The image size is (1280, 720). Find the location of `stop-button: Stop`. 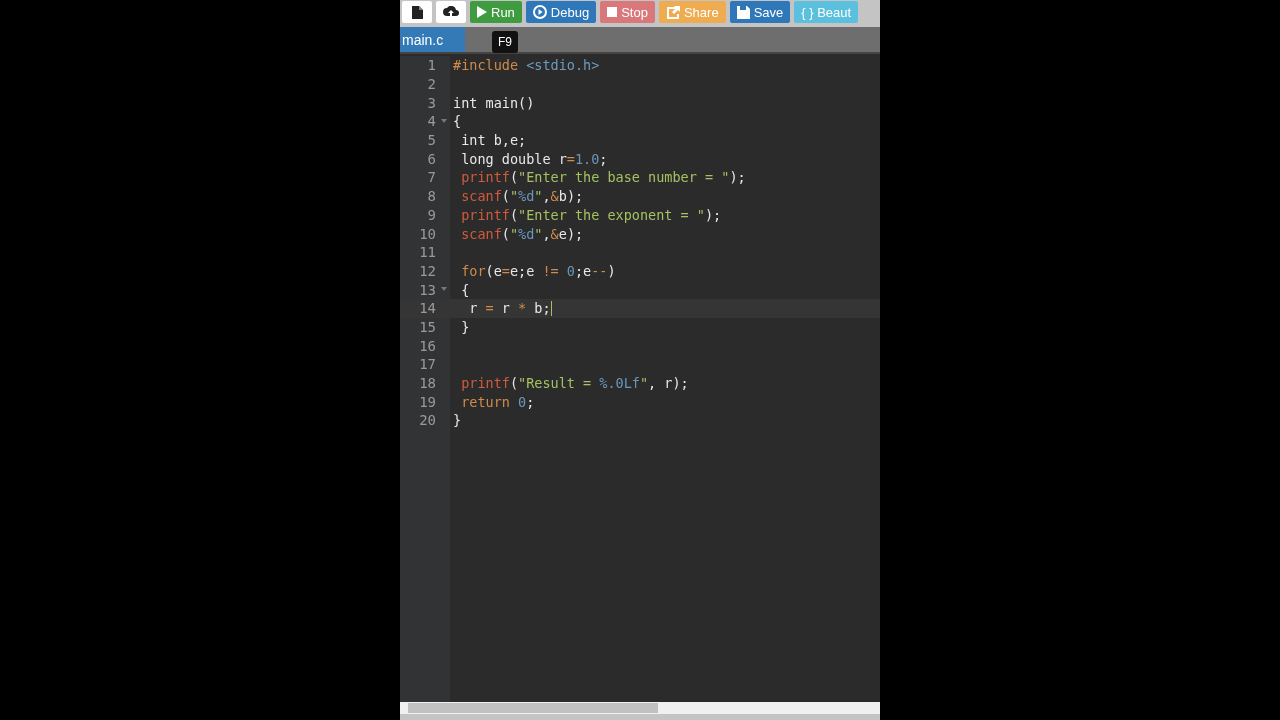

stop-button: Stop is located at coordinates (627, 12).